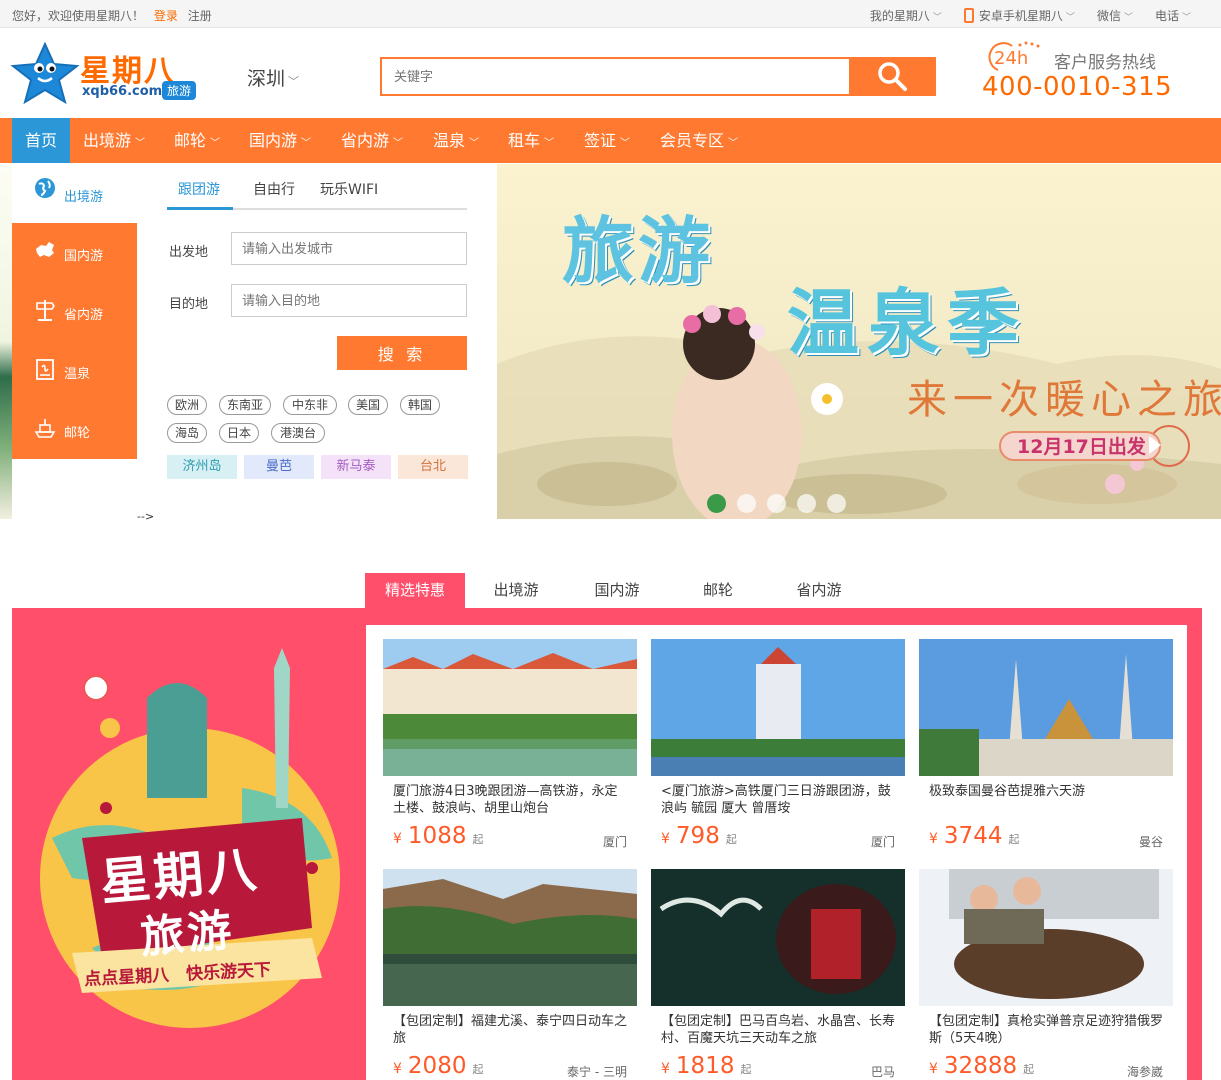 This screenshot has width=1221, height=1080. Describe the element at coordinates (273, 77) in the screenshot. I see `city-selector: 深圳 ﹀` at that location.